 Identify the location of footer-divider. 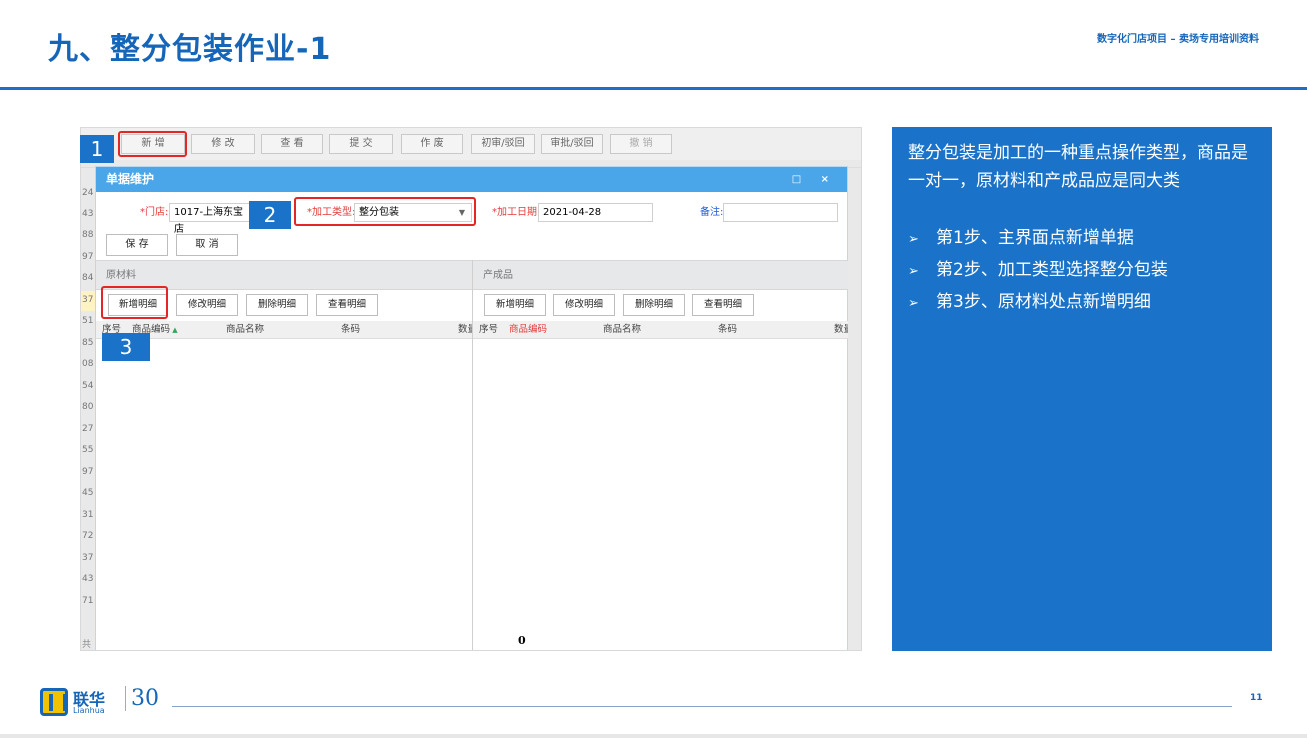
(702, 706).